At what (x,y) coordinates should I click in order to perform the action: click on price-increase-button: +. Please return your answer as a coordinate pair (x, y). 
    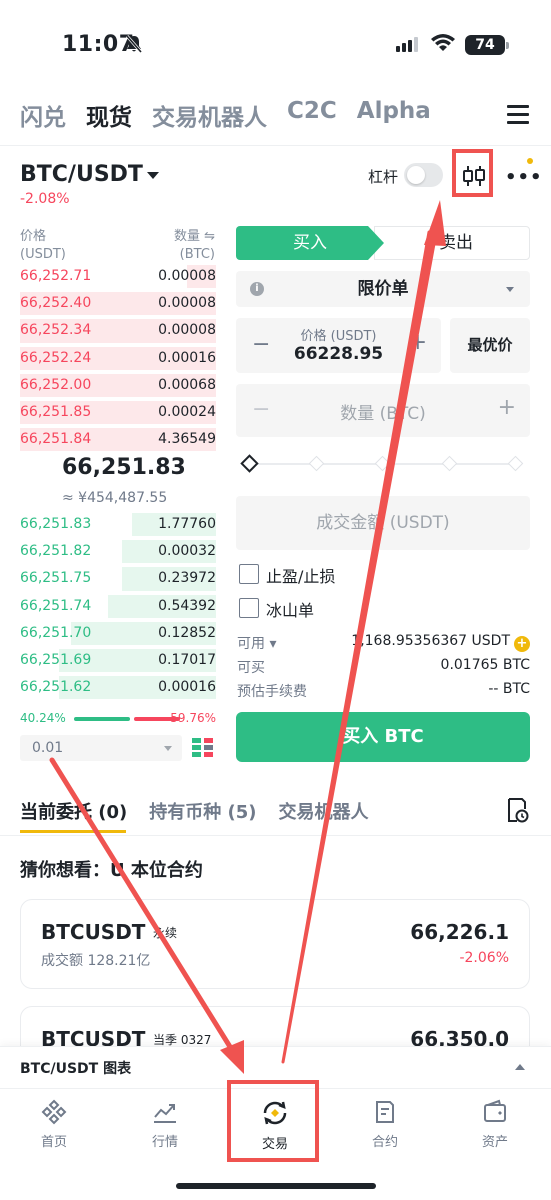
    Looking at the image, I should click on (418, 342).